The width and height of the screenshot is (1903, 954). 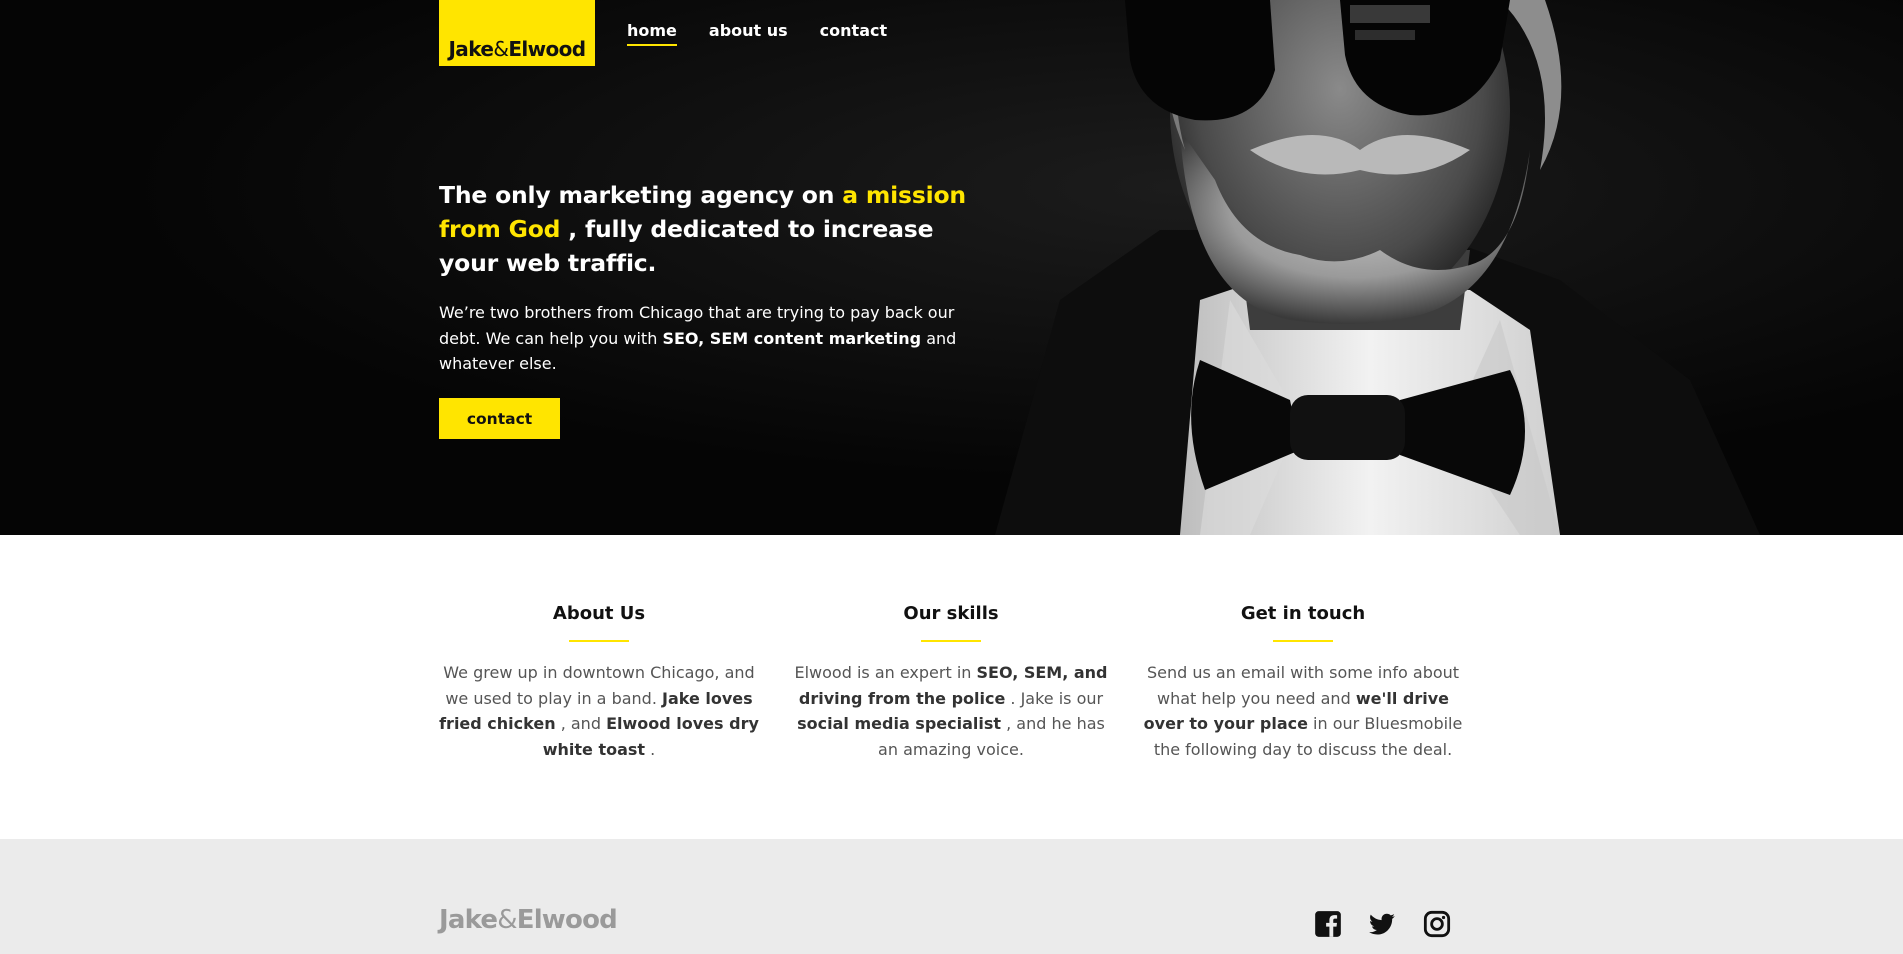 I want to click on site-footer: Jake&Elwood, so click(x=951, y=896).